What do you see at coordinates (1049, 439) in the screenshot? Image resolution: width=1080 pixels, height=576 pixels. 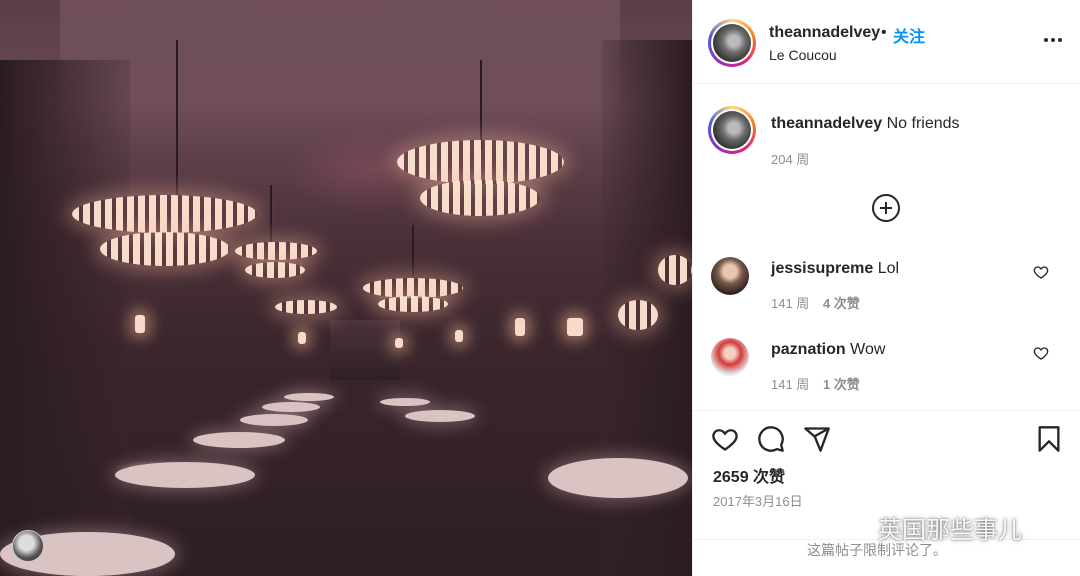 I see `bookmark-icon` at bounding box center [1049, 439].